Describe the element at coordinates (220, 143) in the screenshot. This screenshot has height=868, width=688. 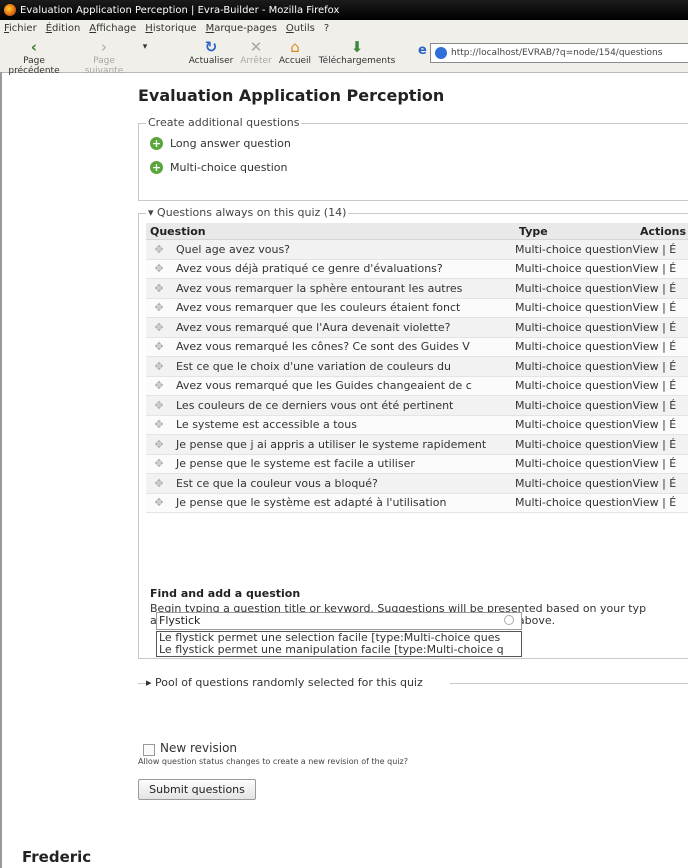
I see `add-long-answer-link: + Long answer question` at that location.